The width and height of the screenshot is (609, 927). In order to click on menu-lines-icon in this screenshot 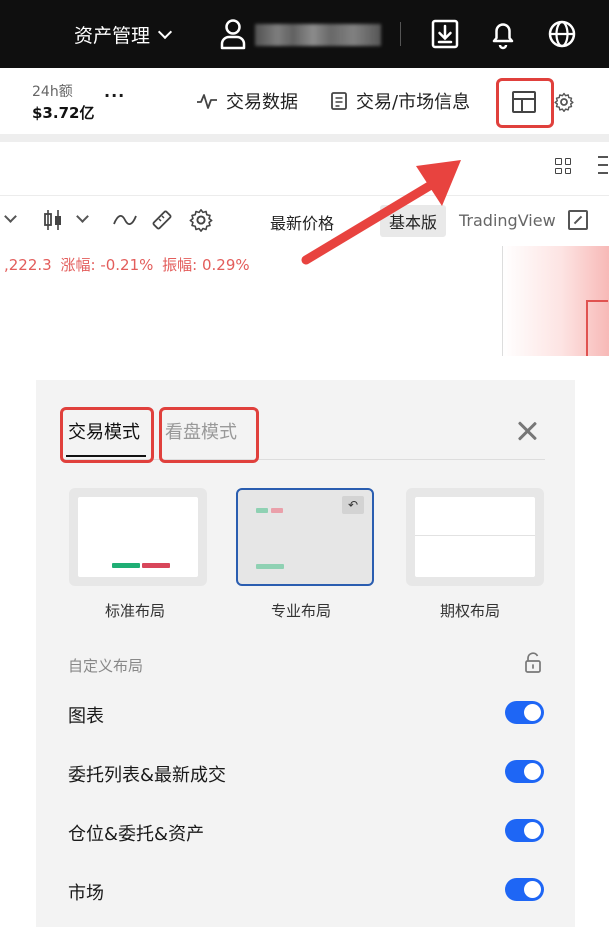, I will do `click(603, 167)`.